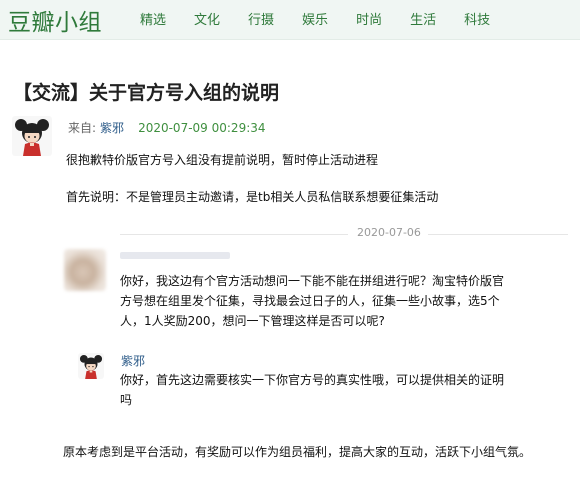 Image resolution: width=580 pixels, height=477 pixels. I want to click on nav-item-life: 生活, so click(423, 18).